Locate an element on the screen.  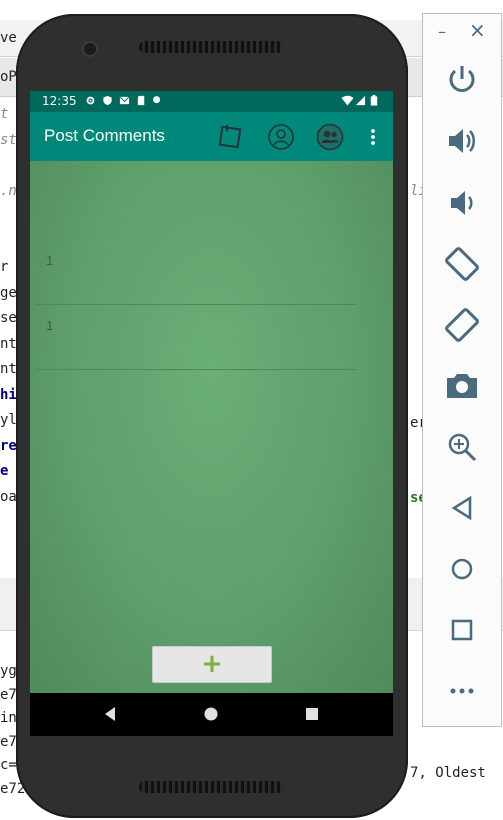
ide-code-line: yl is located at coordinates (8, 420).